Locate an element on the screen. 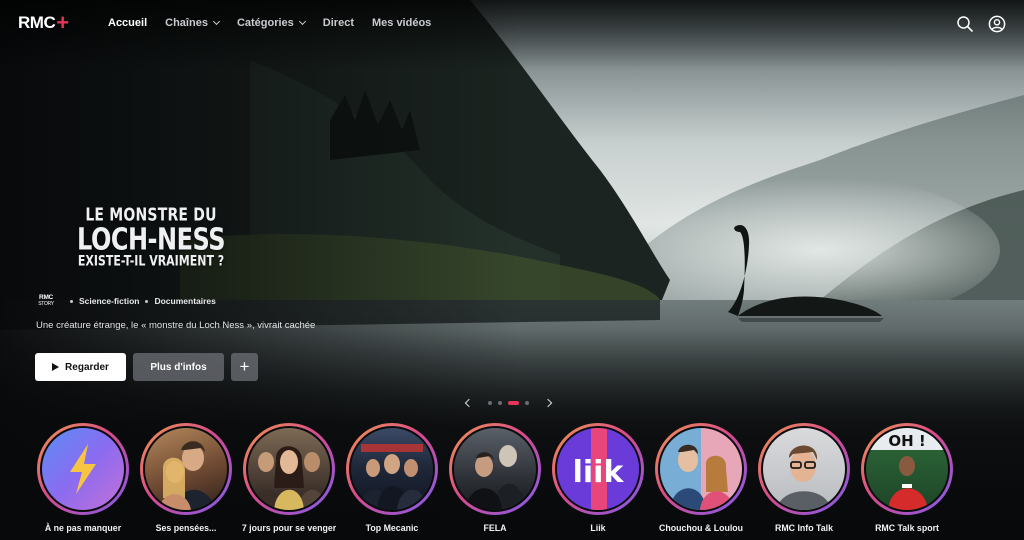 This screenshot has width=1024, height=540. header-actions is located at coordinates (981, 24).